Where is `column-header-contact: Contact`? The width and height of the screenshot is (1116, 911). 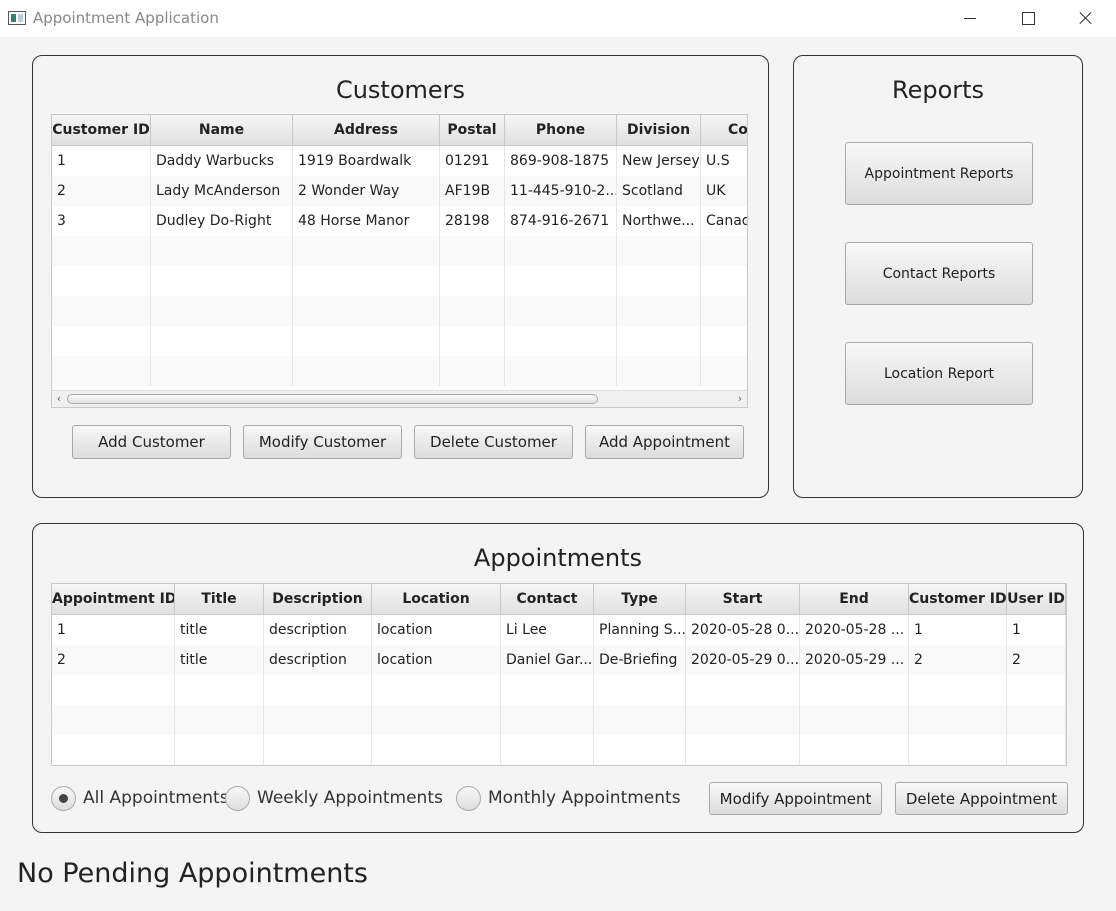
column-header-contact: Contact is located at coordinates (547, 599).